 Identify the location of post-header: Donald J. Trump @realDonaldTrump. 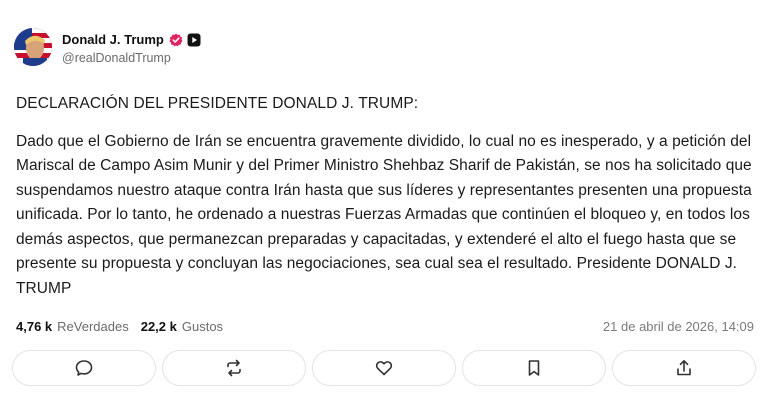
(107, 47).